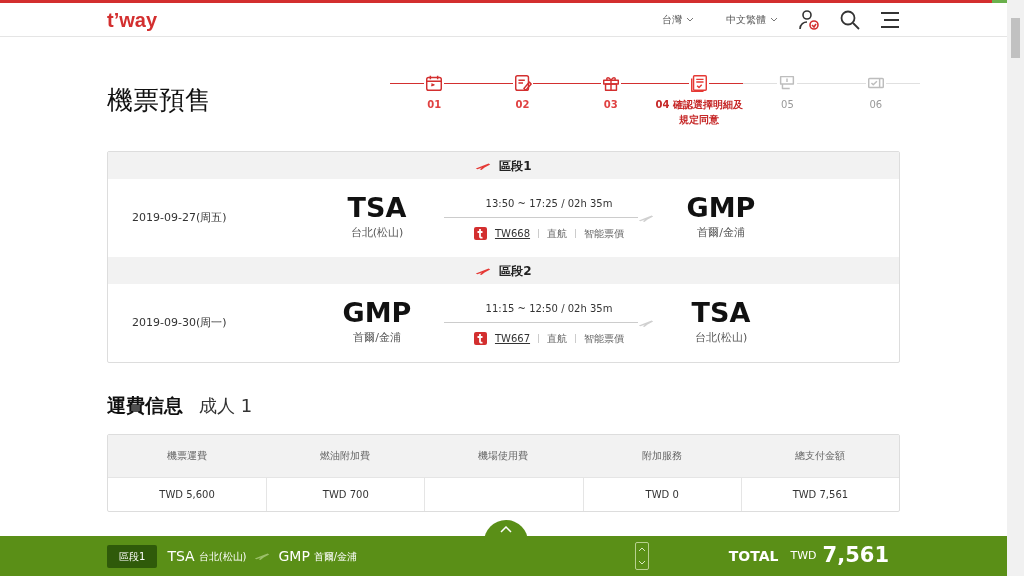  Describe the element at coordinates (345, 455) in the screenshot. I see `column-header: 燃油附加費` at that location.